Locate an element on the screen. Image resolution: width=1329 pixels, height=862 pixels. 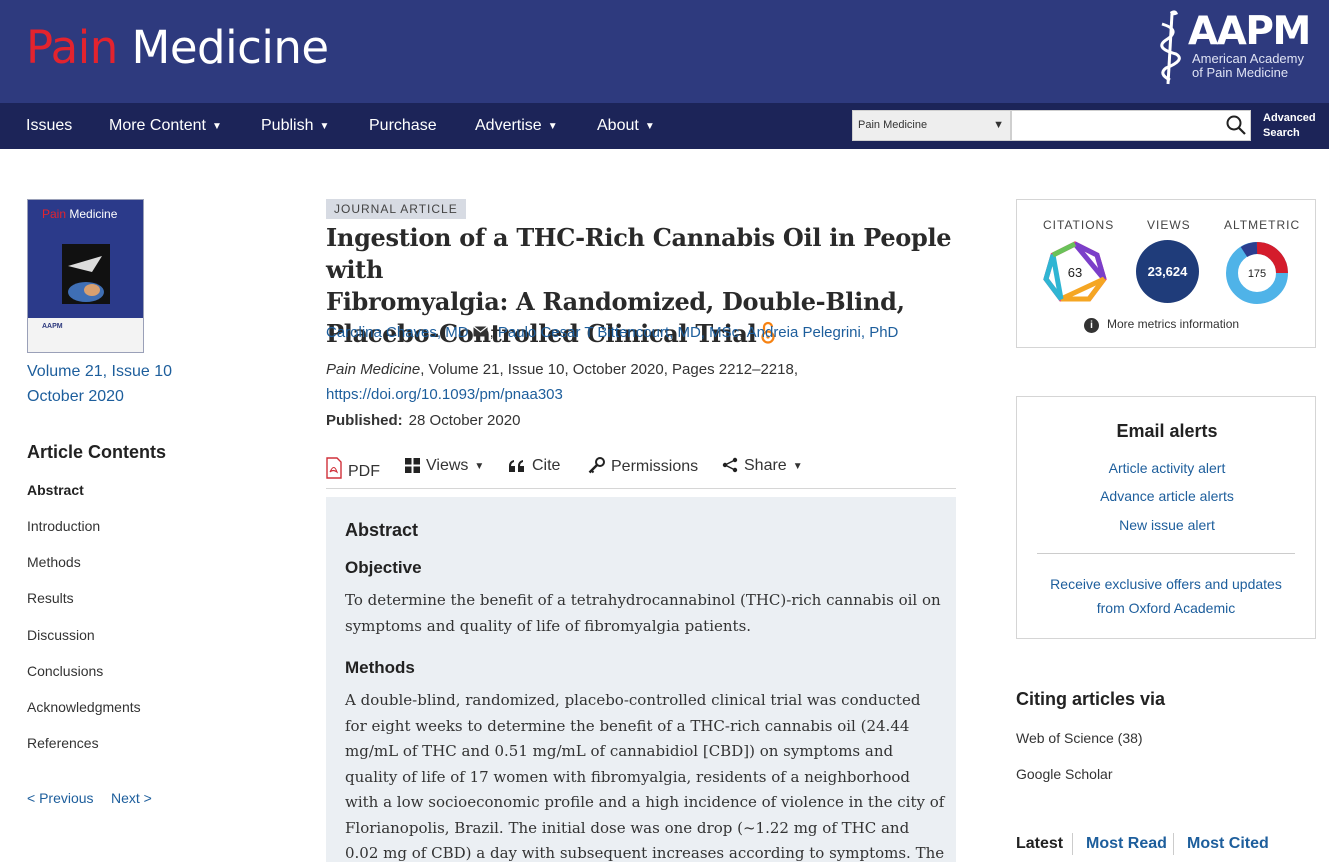
advanced-search-link: Advanced Search is located at coordinates (1289, 126).